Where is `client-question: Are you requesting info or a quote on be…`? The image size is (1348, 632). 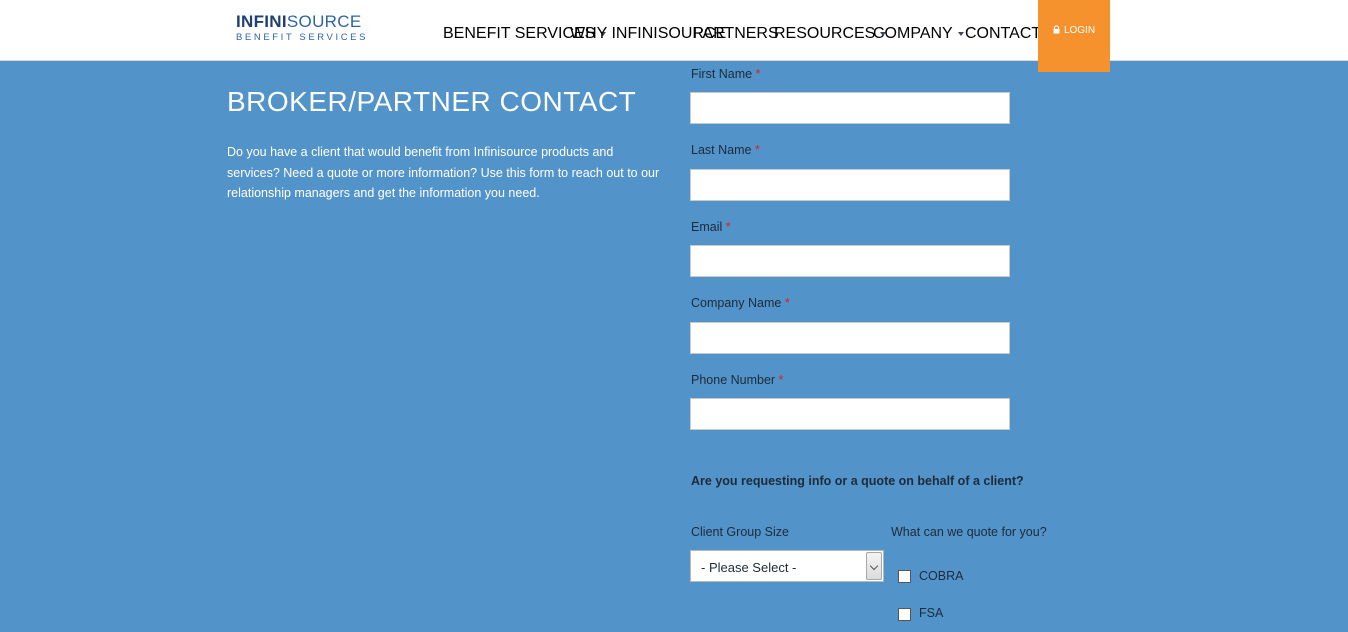
client-question: Are you requesting info or a quote on be… is located at coordinates (857, 481).